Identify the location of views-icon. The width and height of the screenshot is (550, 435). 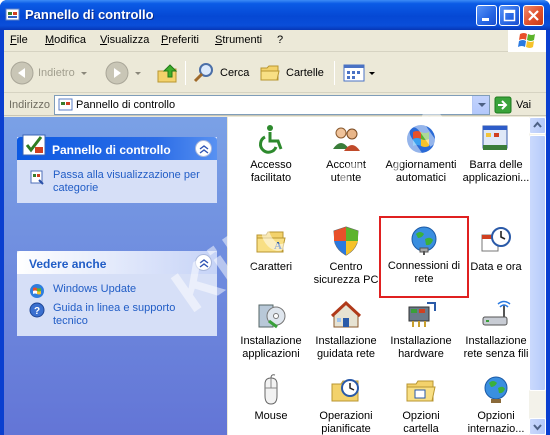
(354, 73).